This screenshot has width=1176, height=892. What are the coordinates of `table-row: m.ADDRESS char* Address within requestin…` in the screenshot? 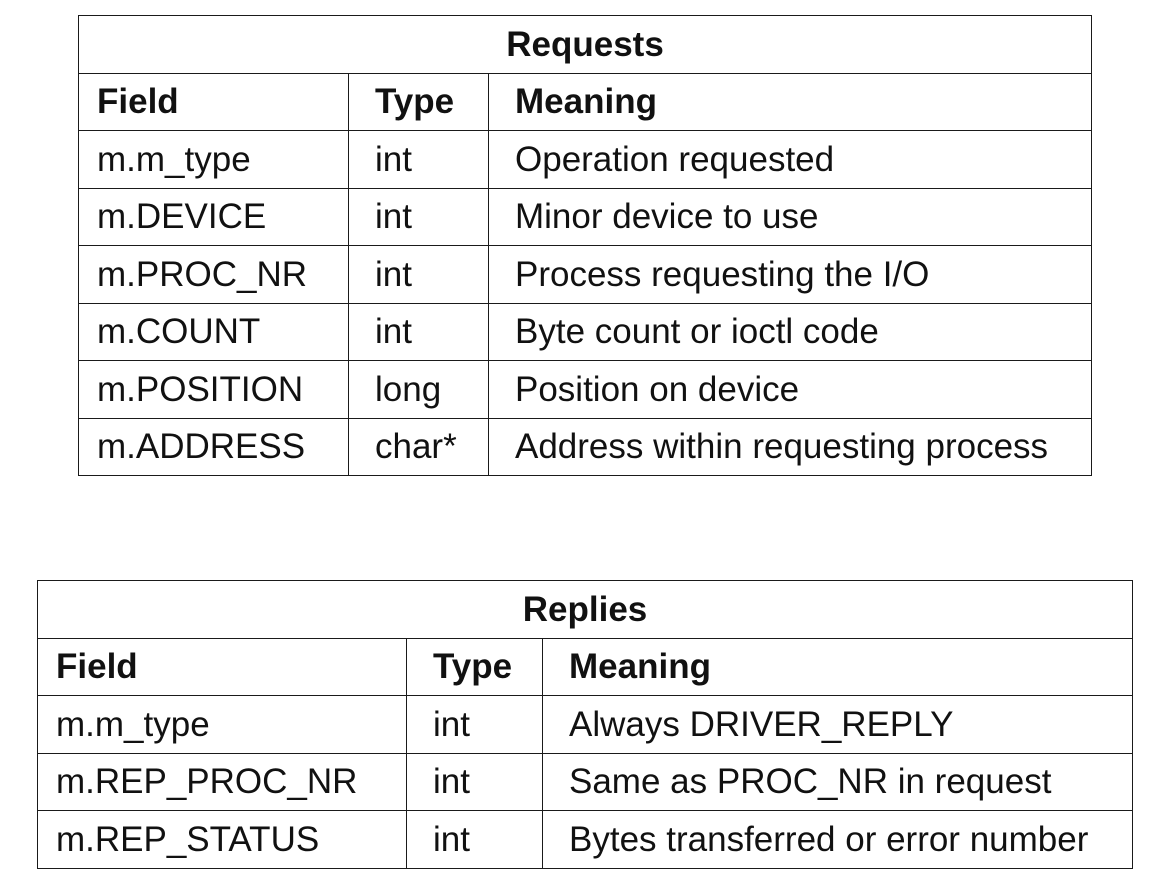 It's located at (585, 446).